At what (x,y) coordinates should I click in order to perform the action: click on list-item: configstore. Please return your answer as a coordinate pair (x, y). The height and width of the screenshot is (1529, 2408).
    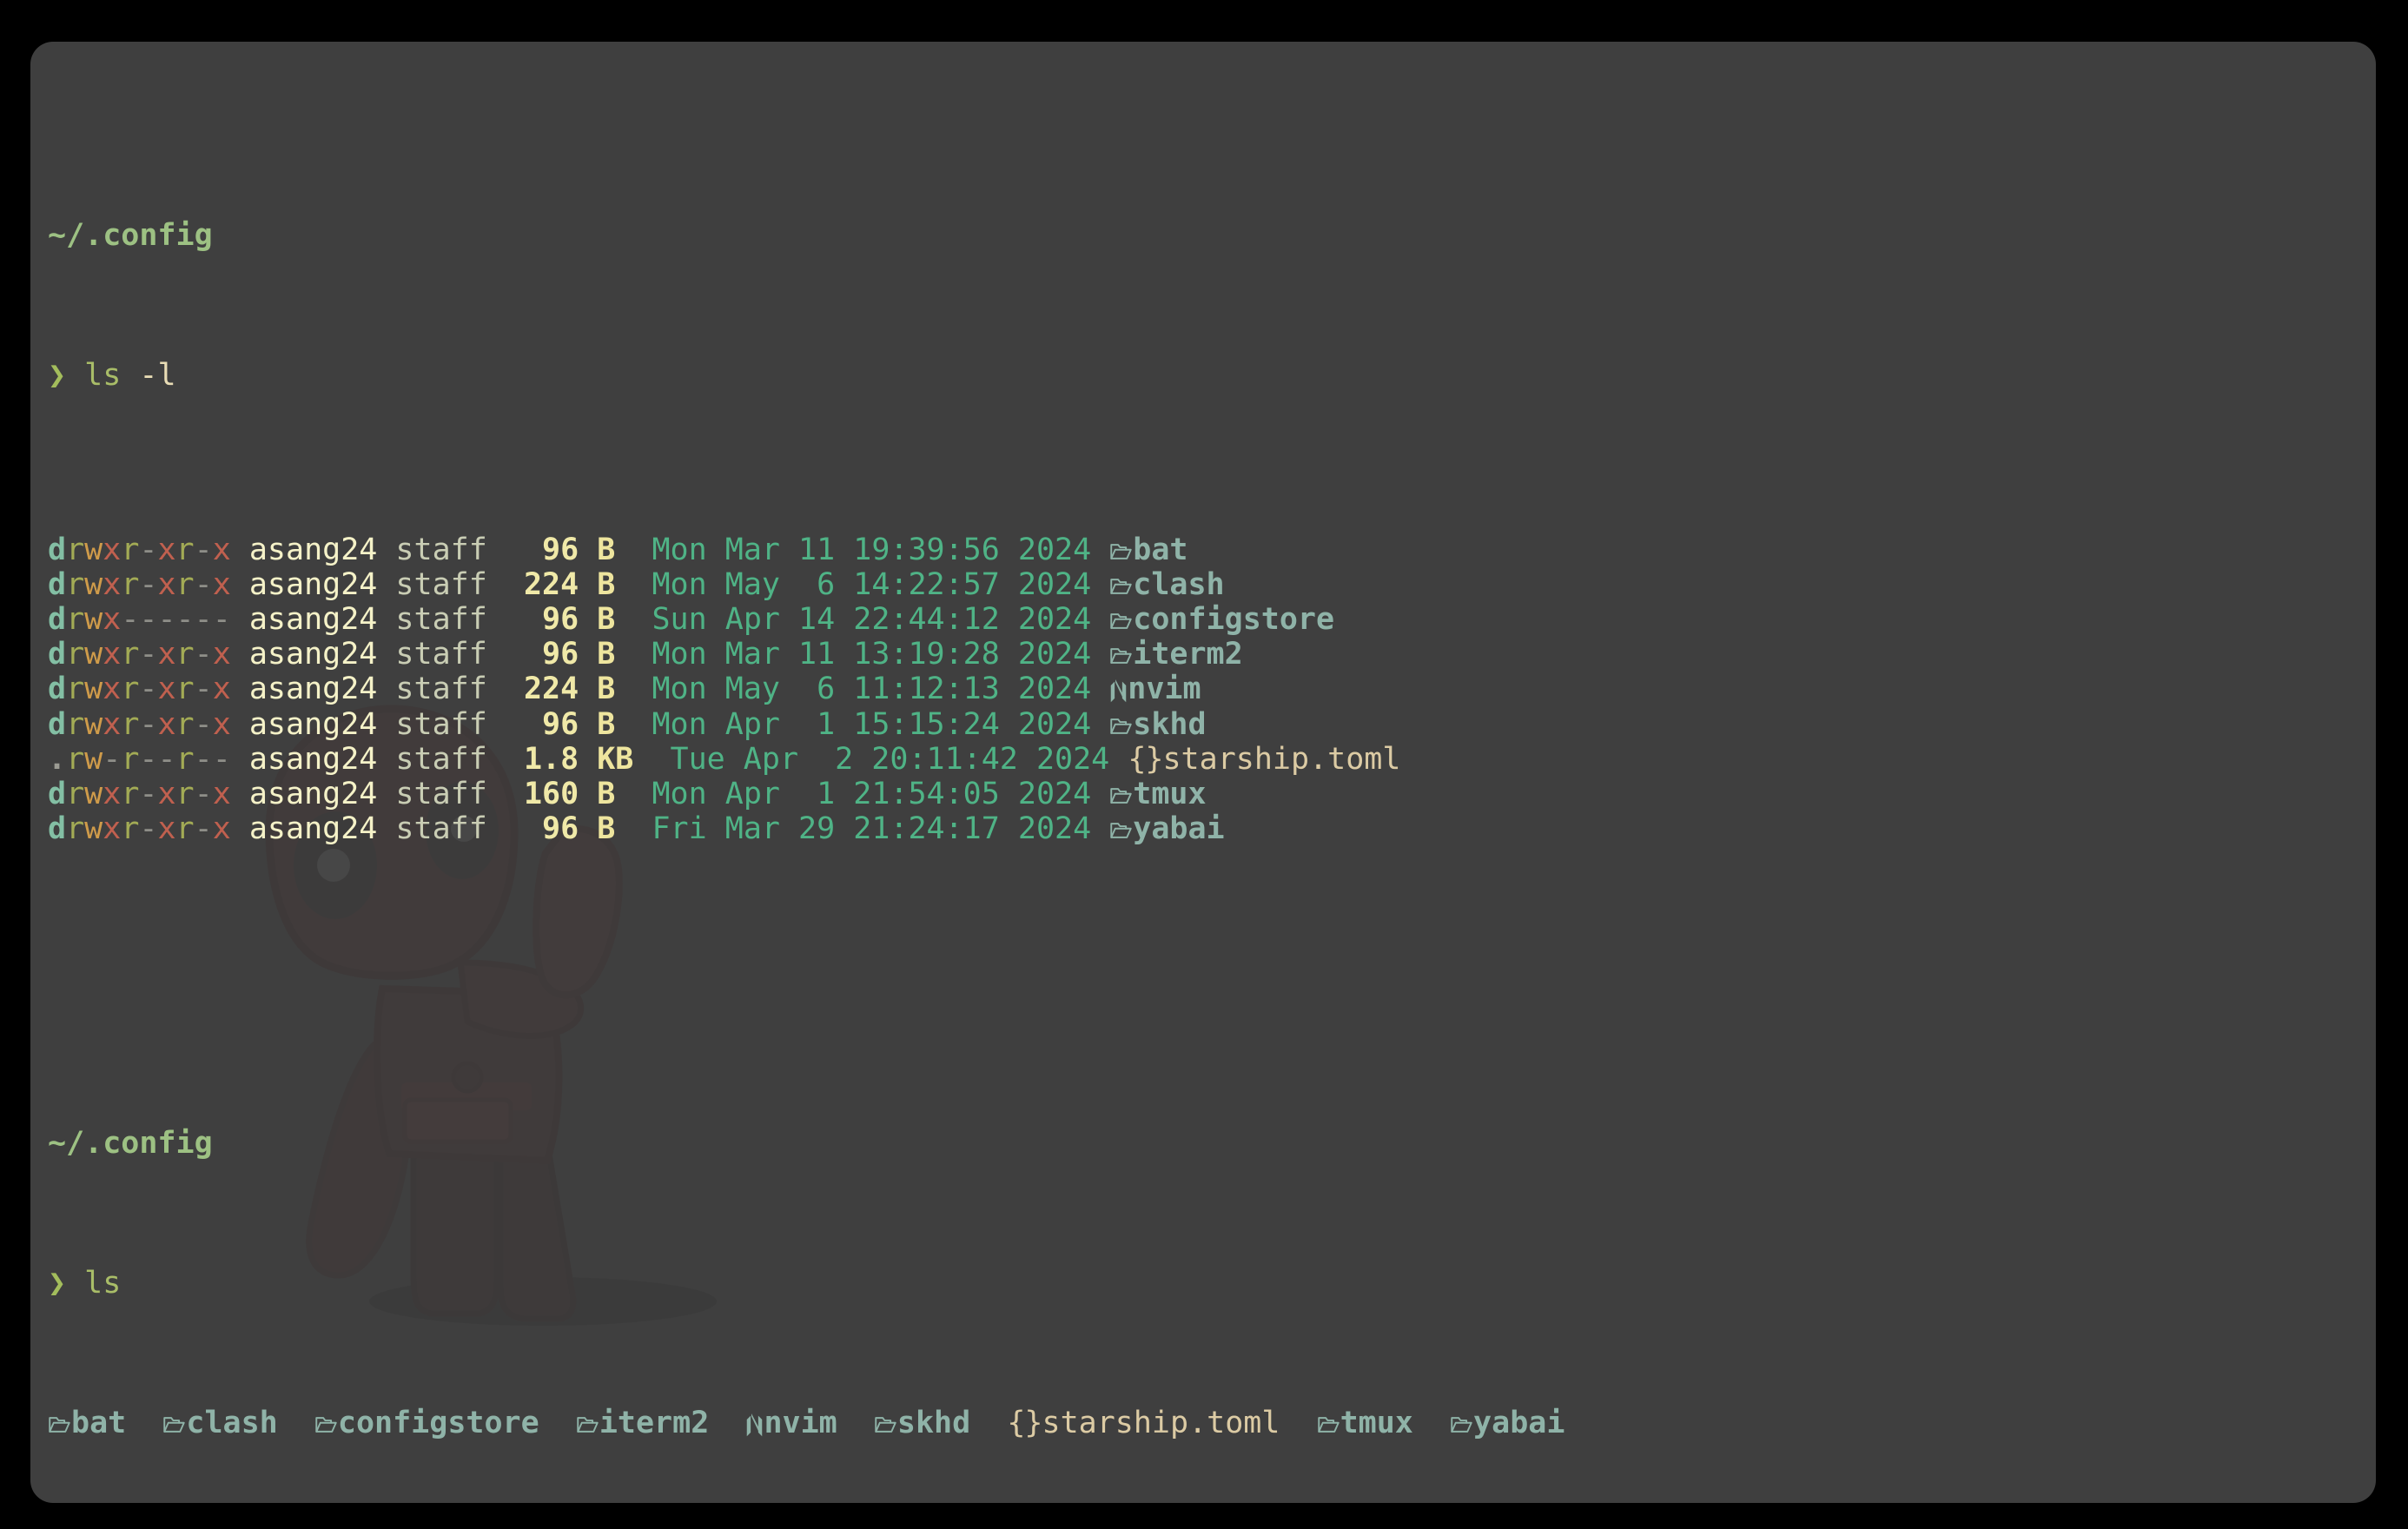
    Looking at the image, I should click on (426, 1423).